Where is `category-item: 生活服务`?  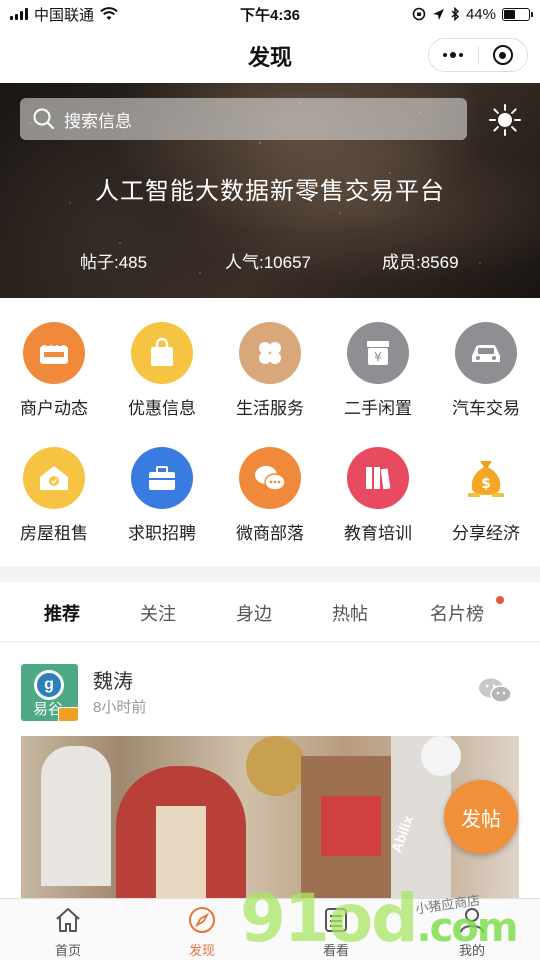 category-item: 生活服务 is located at coordinates (270, 370).